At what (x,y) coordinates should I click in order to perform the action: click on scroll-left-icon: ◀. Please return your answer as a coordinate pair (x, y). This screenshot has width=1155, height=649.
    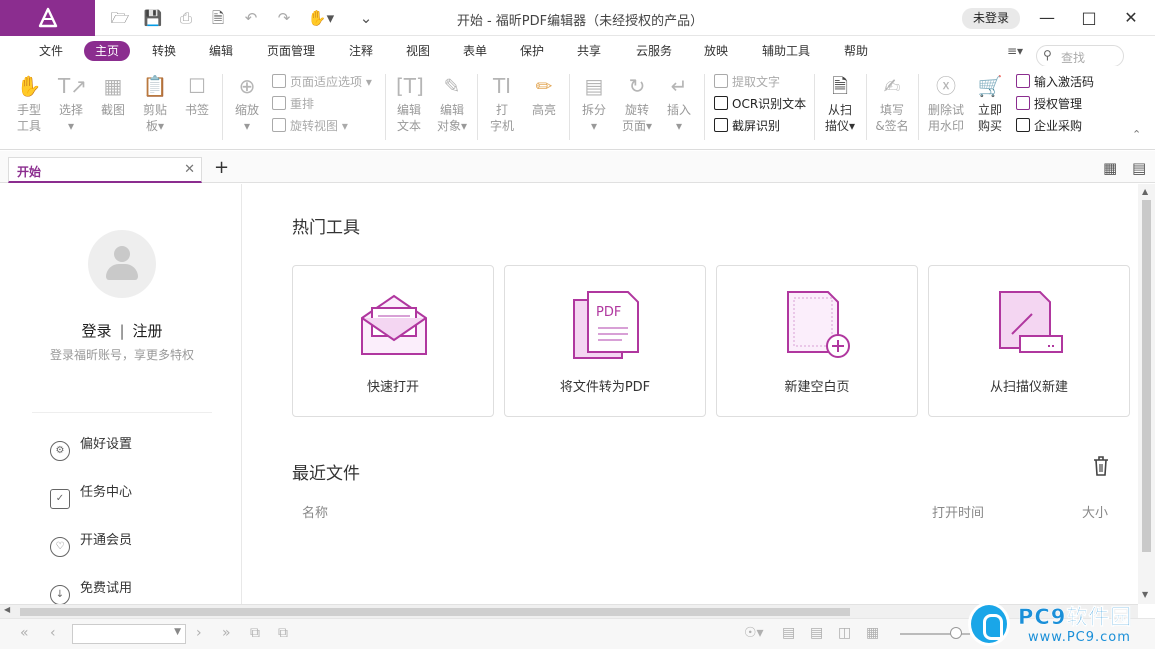
    Looking at the image, I should click on (7, 609).